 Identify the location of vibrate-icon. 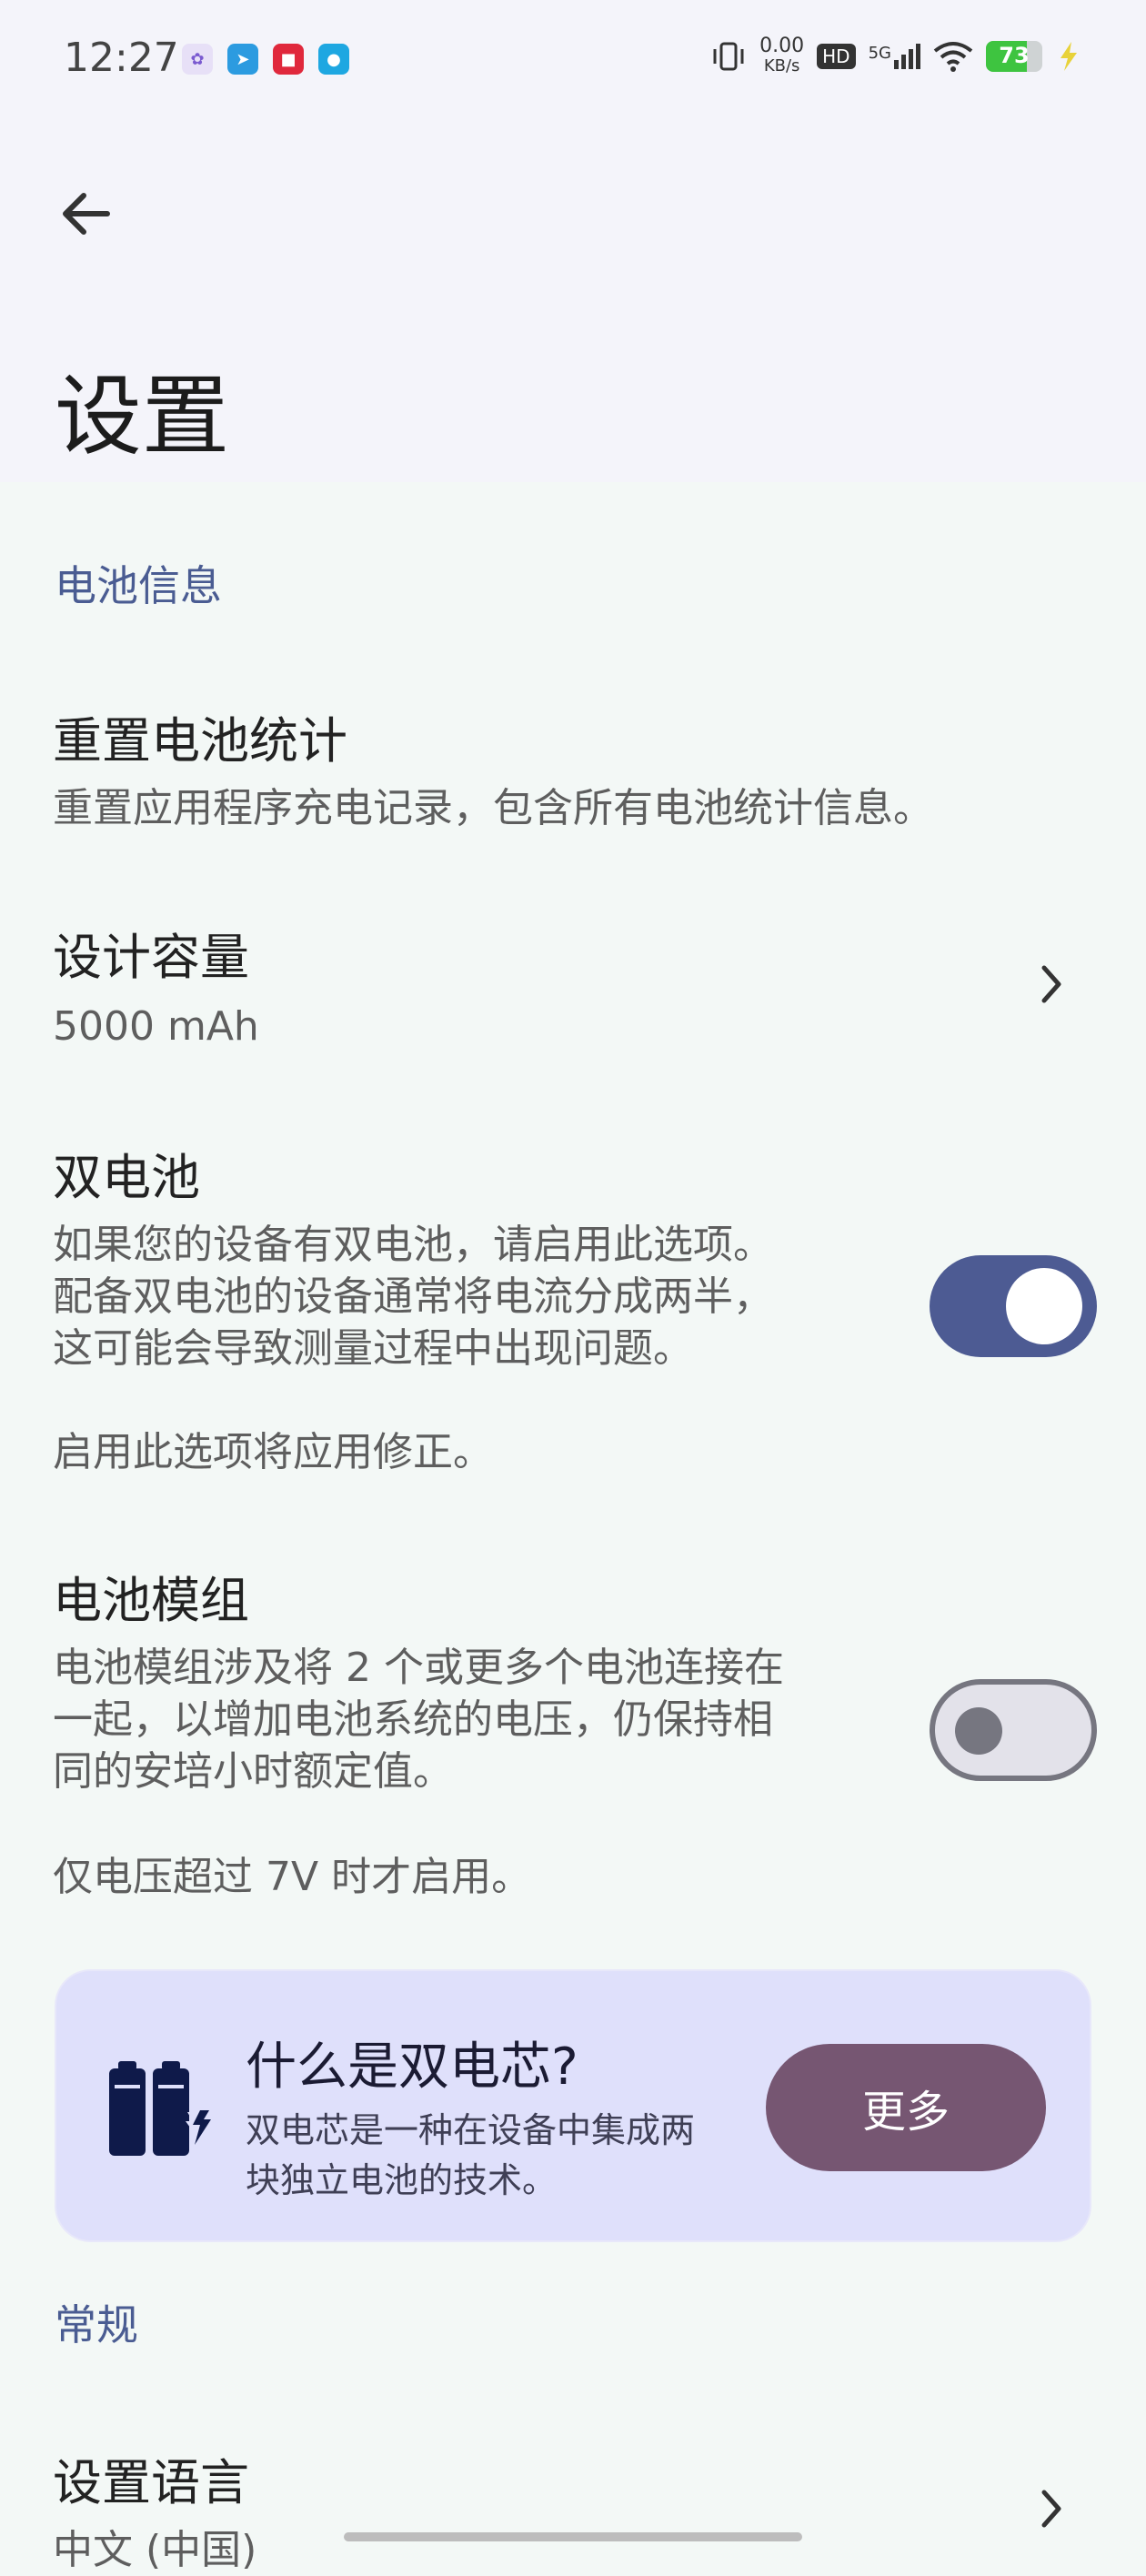
(728, 56).